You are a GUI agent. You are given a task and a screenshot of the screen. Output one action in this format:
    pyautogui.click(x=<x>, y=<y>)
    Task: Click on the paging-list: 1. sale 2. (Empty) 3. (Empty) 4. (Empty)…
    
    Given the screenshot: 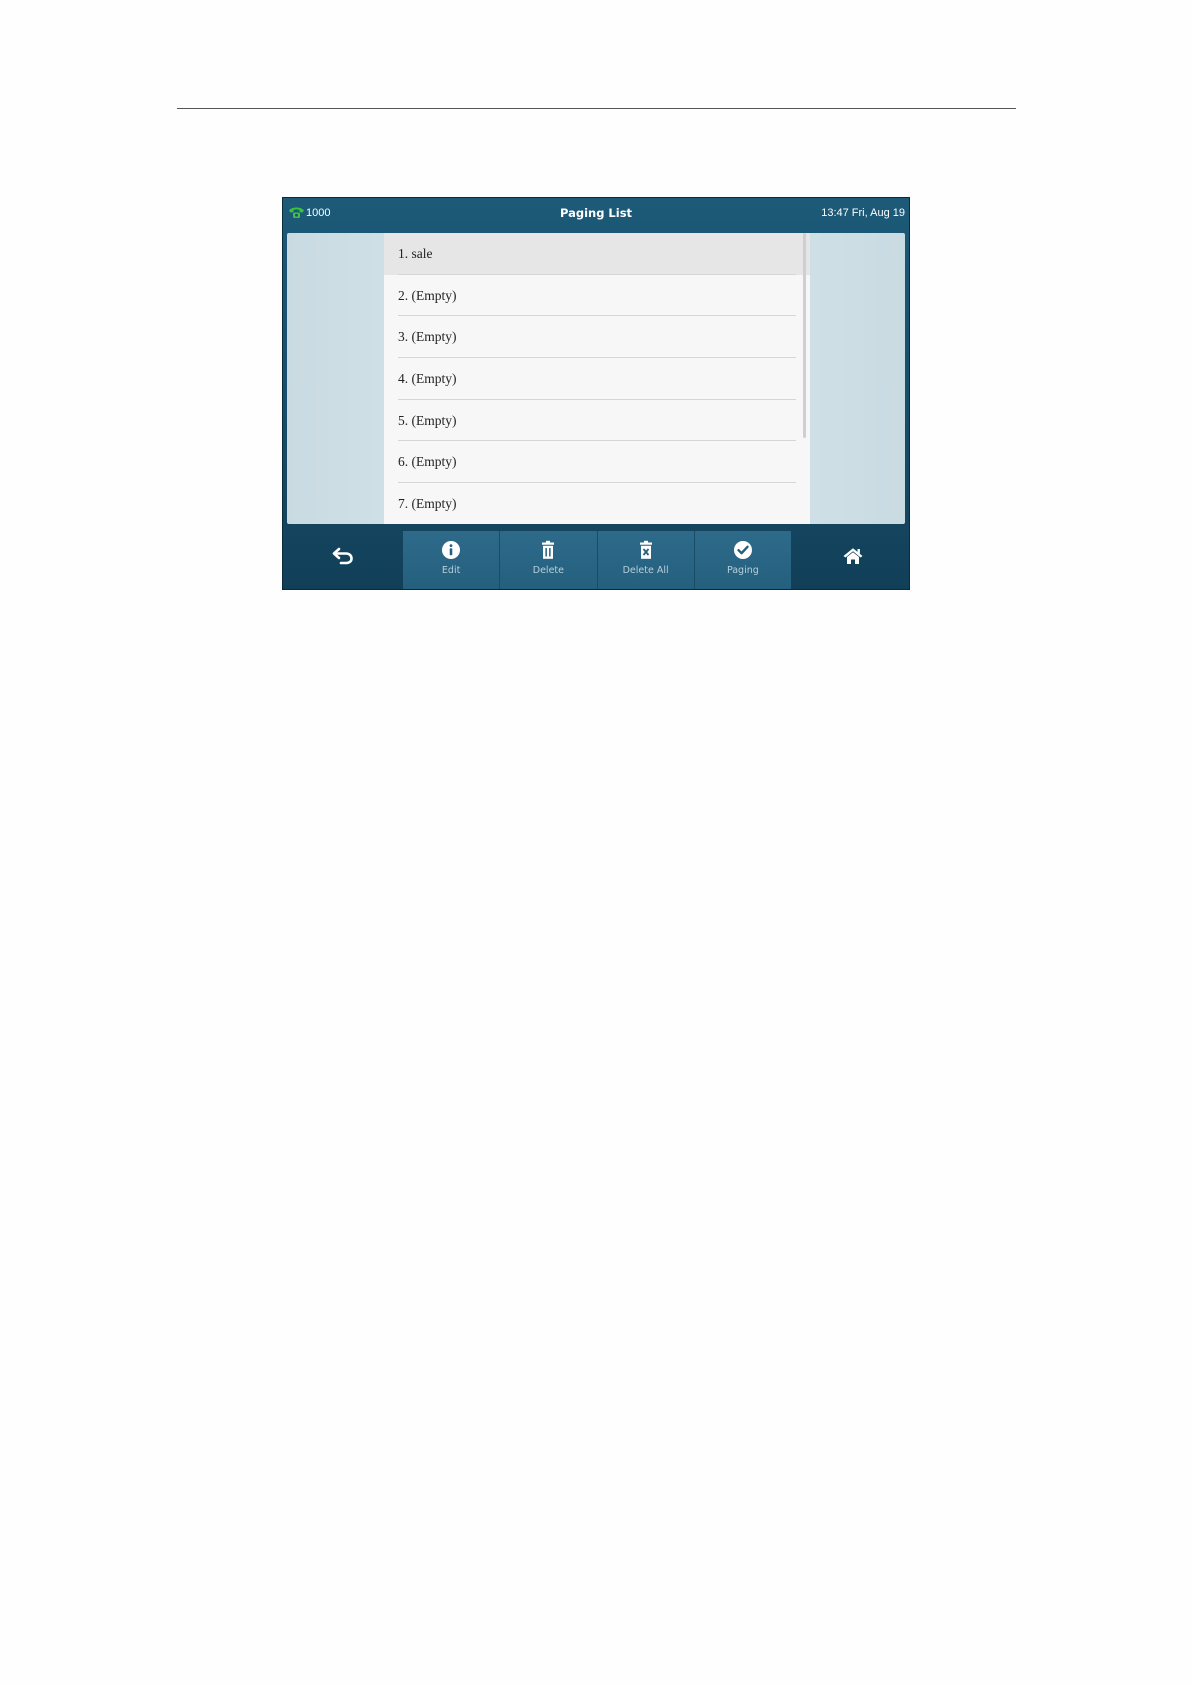 What is the action you would take?
    pyautogui.click(x=597, y=378)
    